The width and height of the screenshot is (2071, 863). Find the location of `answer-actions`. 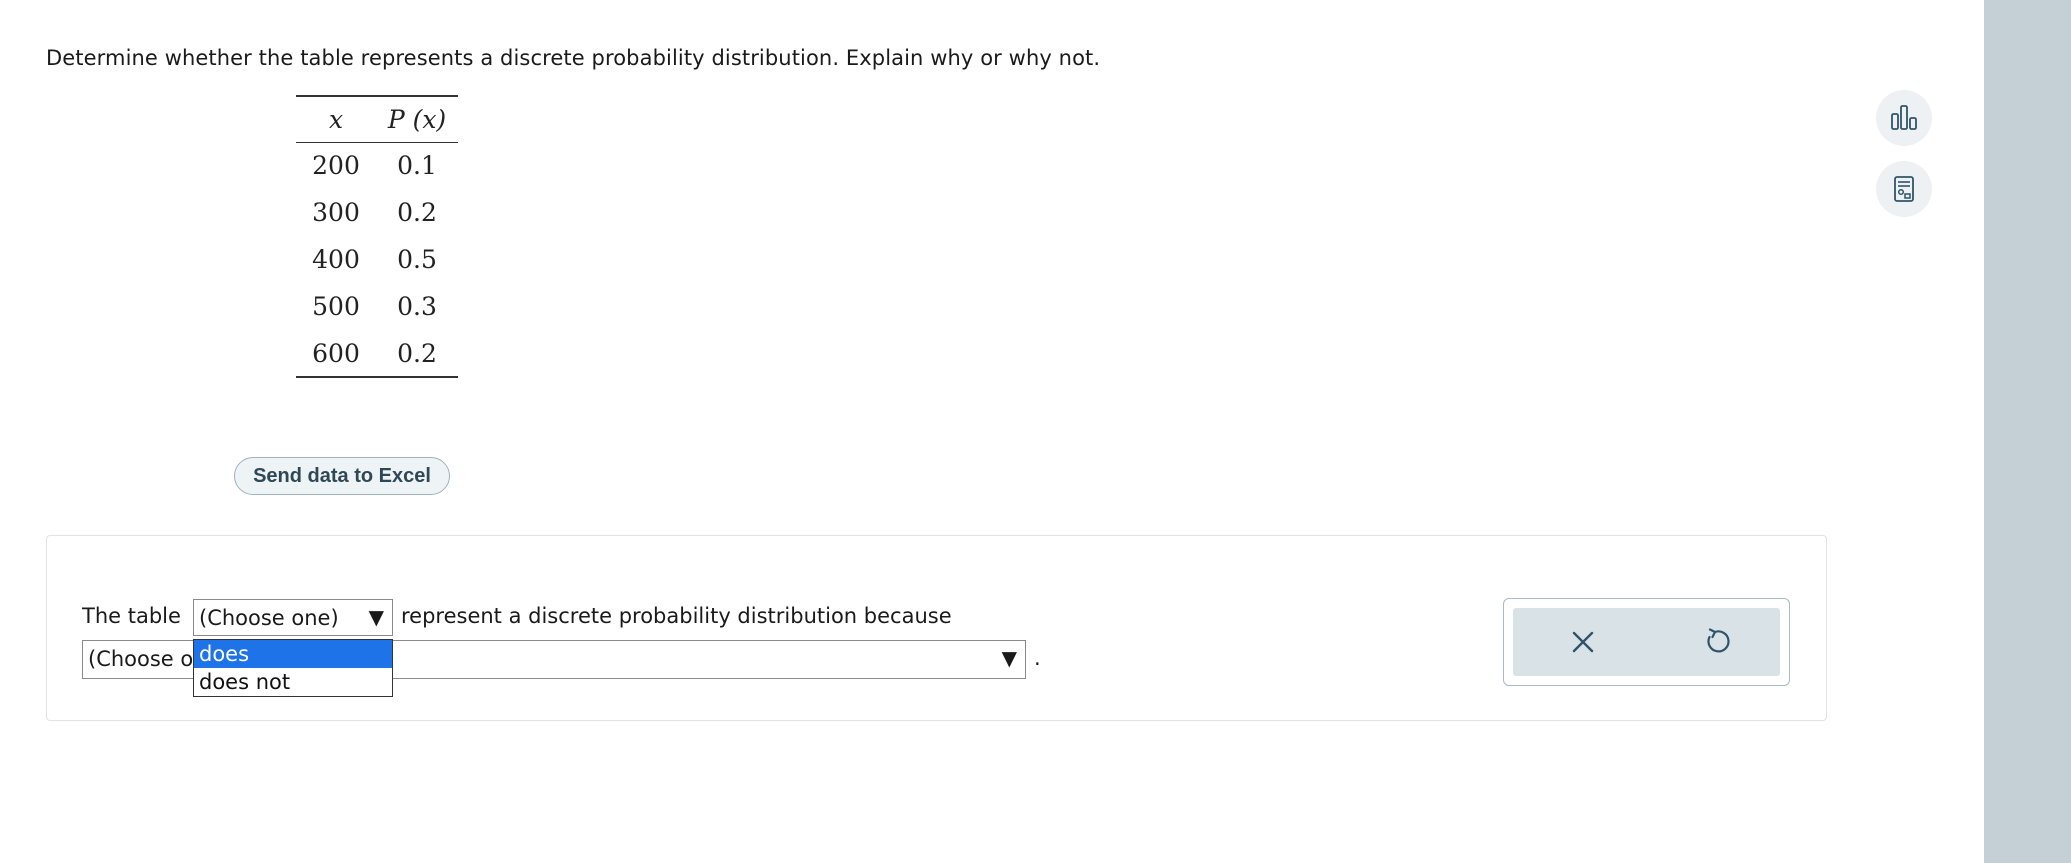

answer-actions is located at coordinates (1646, 642).